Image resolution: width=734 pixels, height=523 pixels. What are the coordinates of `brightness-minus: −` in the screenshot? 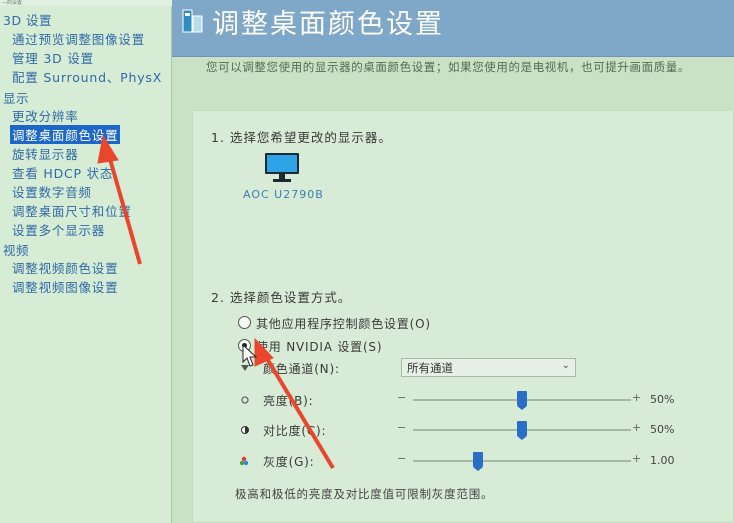 It's located at (402, 397).